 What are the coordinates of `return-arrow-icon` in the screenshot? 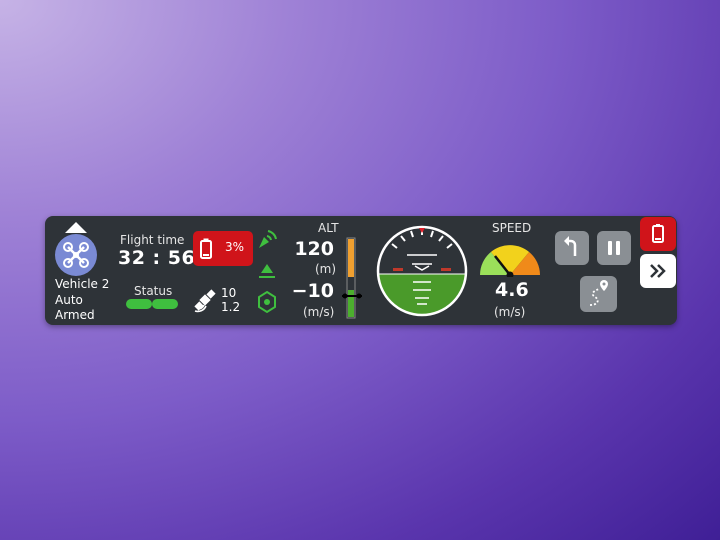 It's located at (570, 246).